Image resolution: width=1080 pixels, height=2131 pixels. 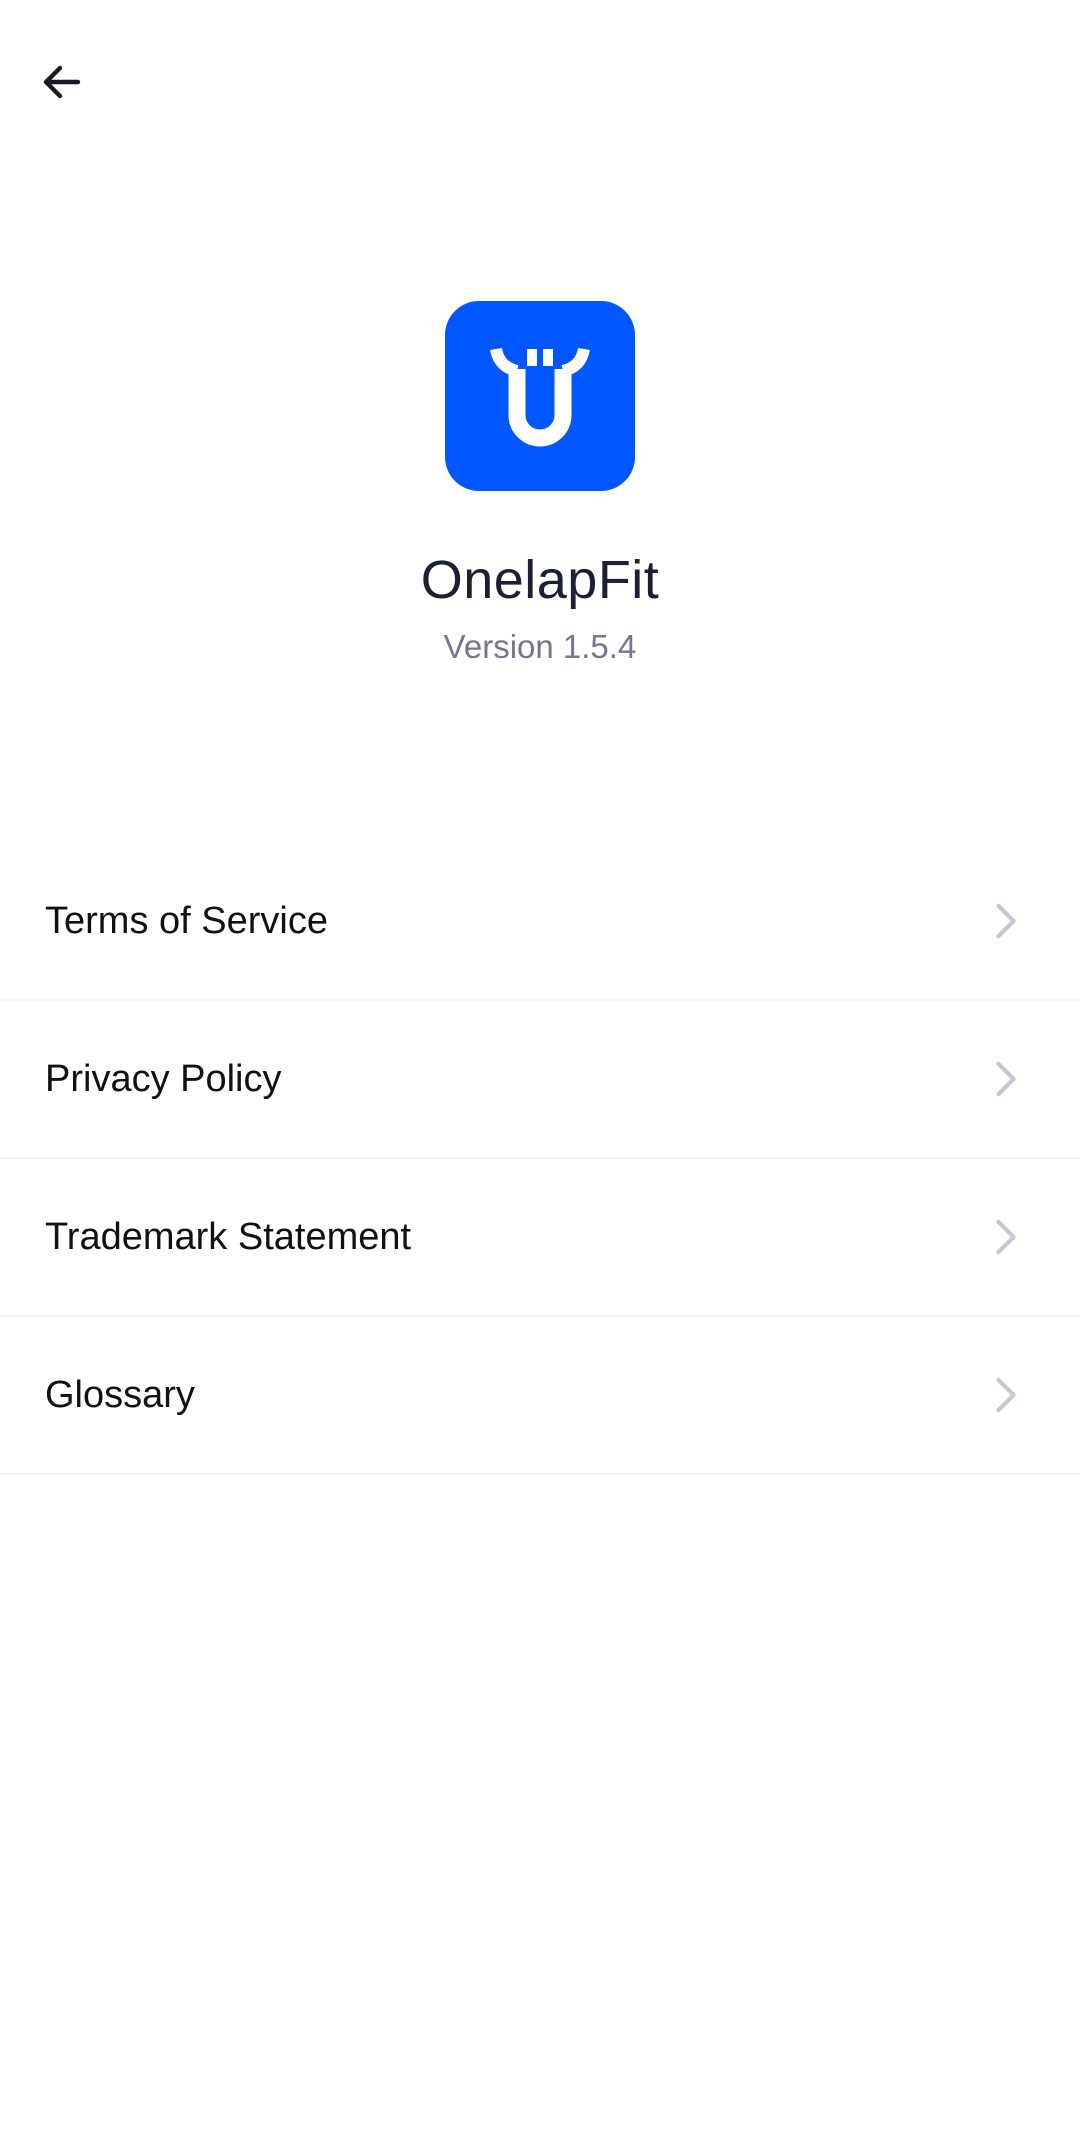 What do you see at coordinates (540, 1238) in the screenshot?
I see `menu-item-trademark-statement: Trademark Statement` at bounding box center [540, 1238].